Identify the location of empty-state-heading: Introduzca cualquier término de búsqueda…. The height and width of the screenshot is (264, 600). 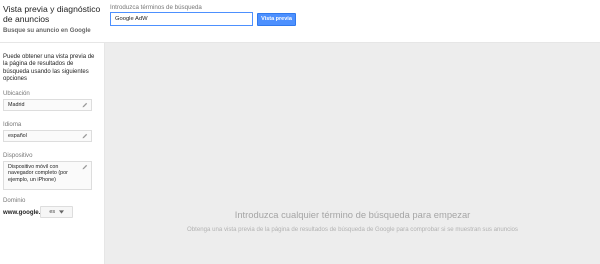
(352, 214).